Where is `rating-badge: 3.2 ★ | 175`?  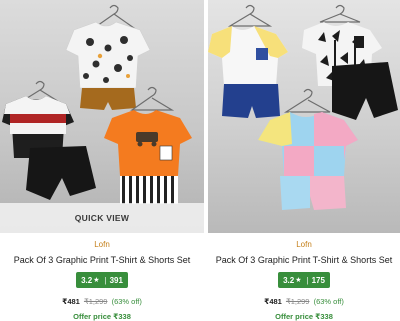 rating-badge: 3.2 ★ | 175 is located at coordinates (304, 280).